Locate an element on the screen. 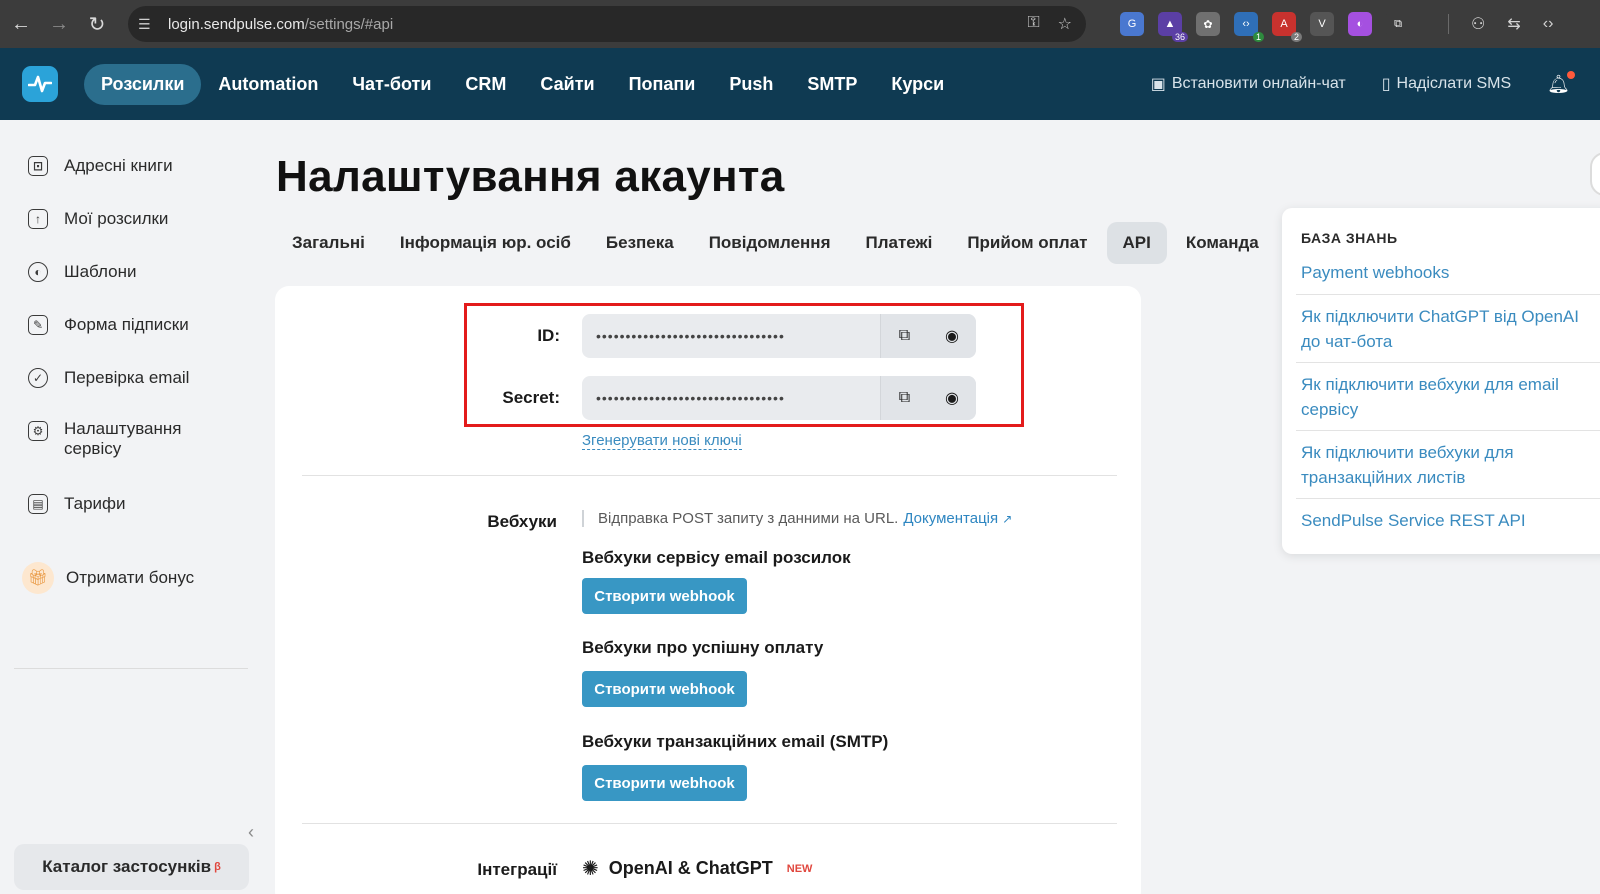 The width and height of the screenshot is (1600, 894). site-info-icon: ☰ is located at coordinates (148, 24).